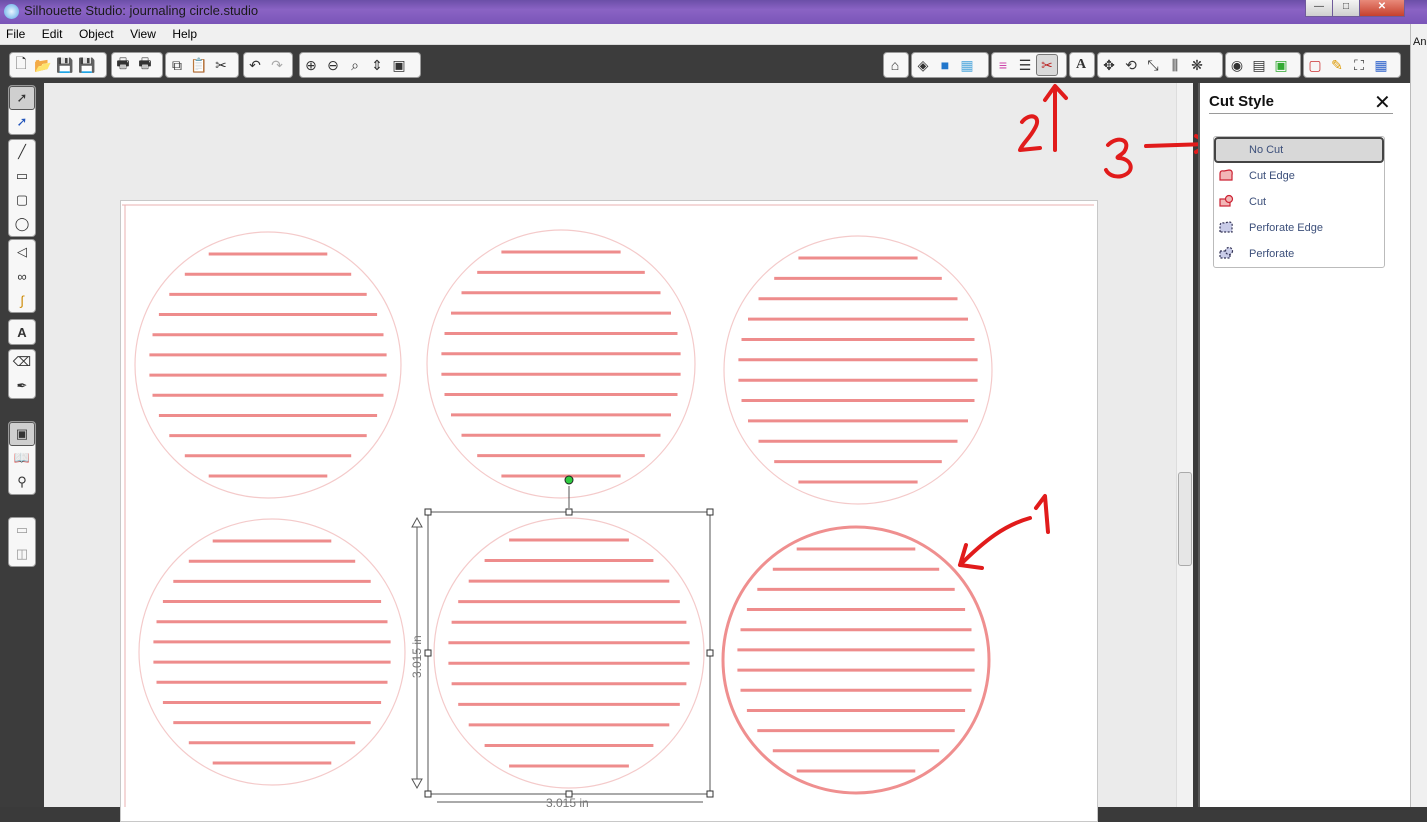 This screenshot has height=822, width=1427. I want to click on panel-title: Cut Style, so click(1242, 101).